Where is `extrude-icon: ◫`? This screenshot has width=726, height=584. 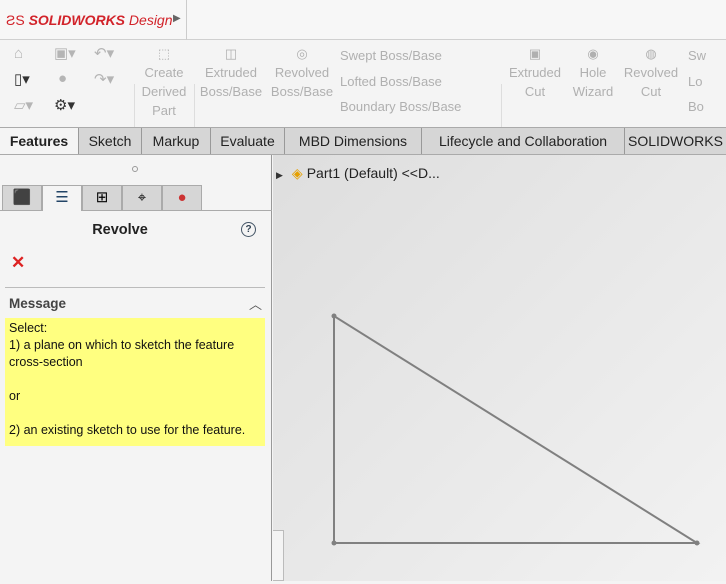
extrude-icon: ◫ is located at coordinates (231, 53).